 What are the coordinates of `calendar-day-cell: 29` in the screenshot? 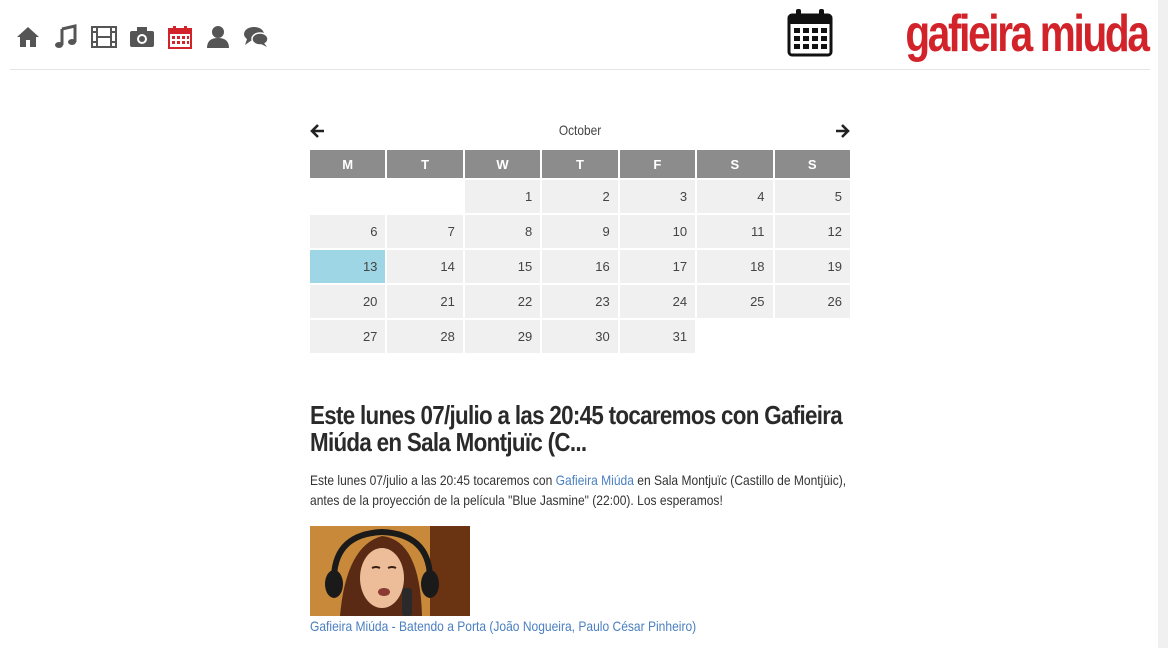 It's located at (502, 336).